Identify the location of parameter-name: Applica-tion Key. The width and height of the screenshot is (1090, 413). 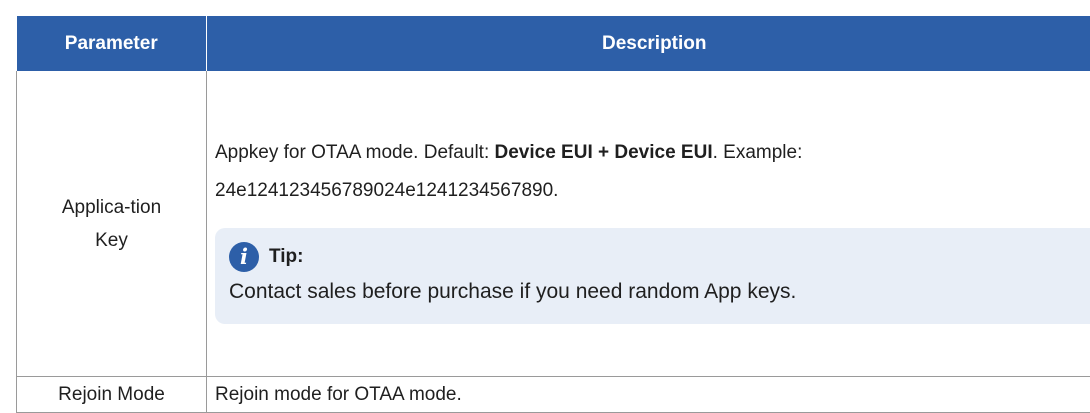
(112, 224).